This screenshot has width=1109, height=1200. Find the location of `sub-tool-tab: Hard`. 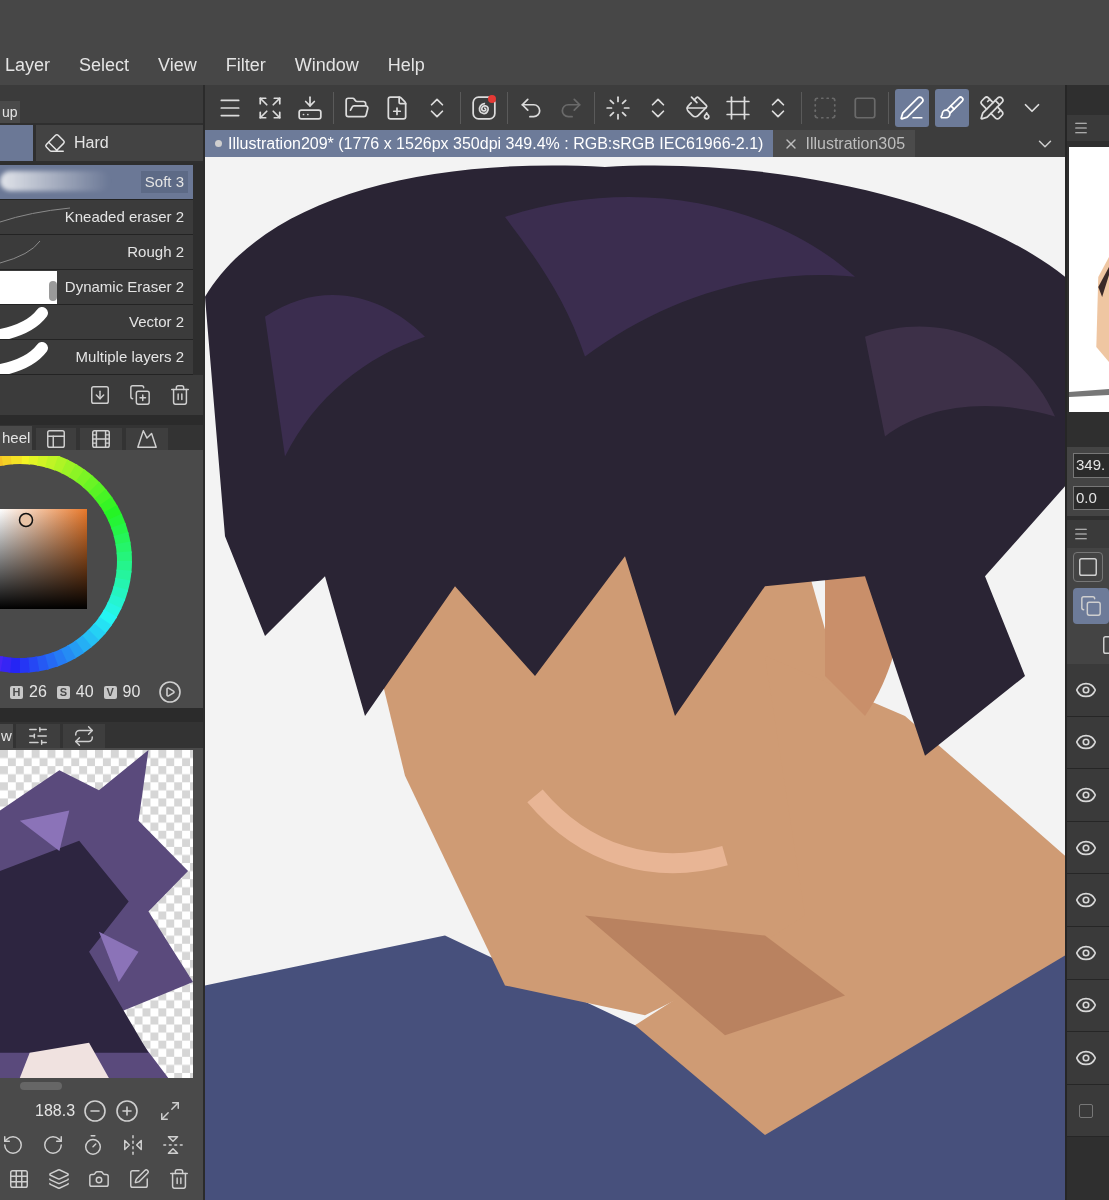

sub-tool-tab: Hard is located at coordinates (119, 143).